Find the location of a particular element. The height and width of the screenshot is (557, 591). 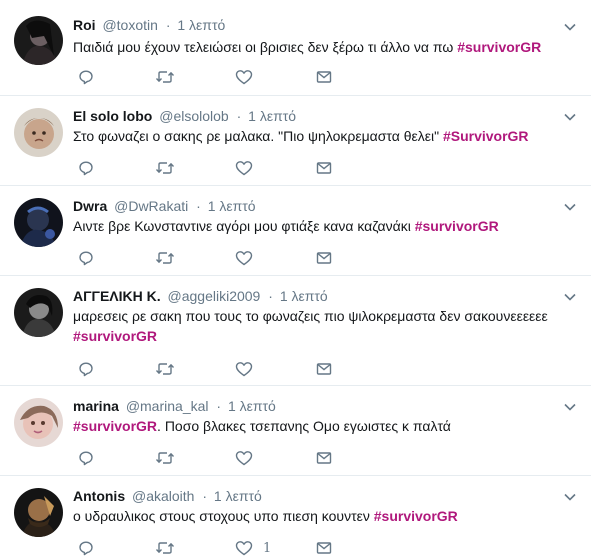

user-handle: @elsololob is located at coordinates (193, 116).